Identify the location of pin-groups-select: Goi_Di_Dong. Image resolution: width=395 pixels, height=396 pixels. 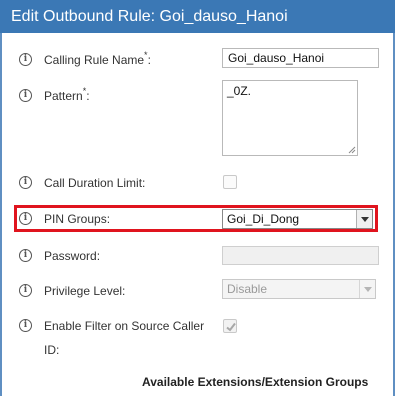
(297, 219).